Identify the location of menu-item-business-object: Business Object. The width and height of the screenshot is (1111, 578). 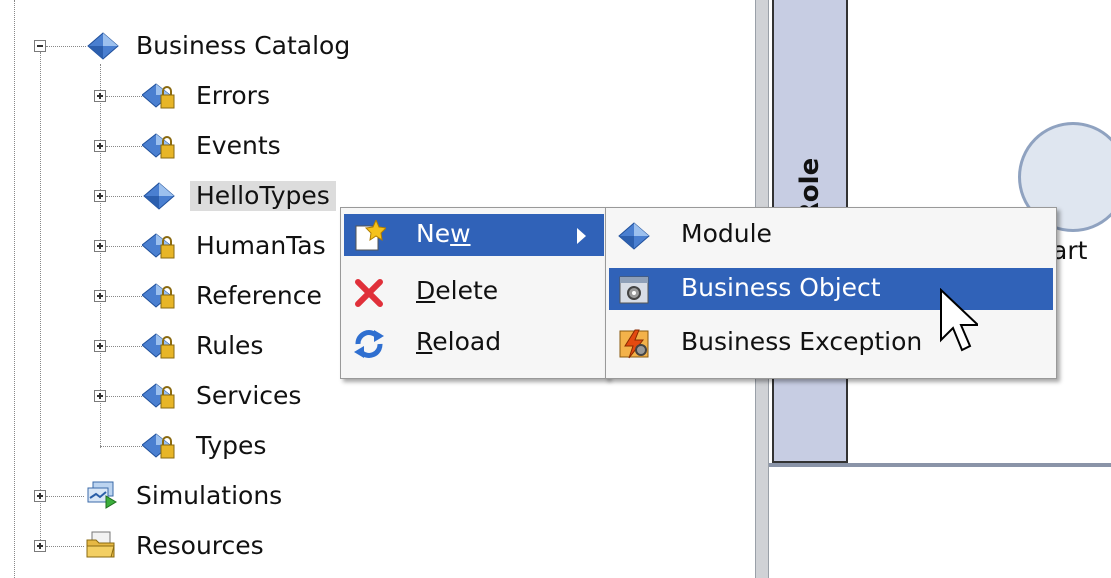
(831, 289).